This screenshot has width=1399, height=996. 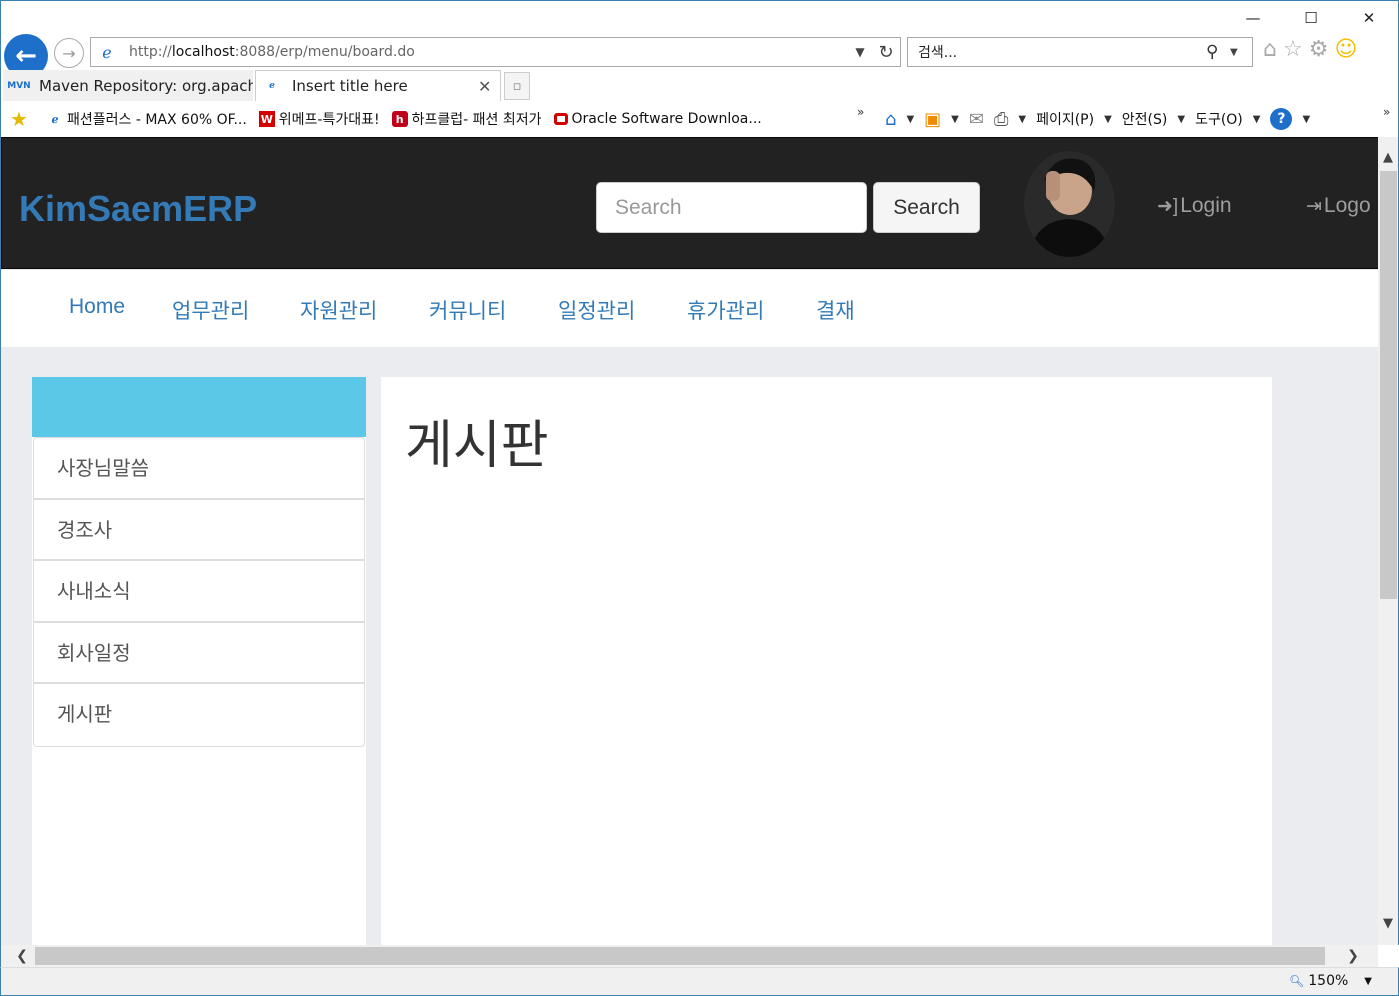 What do you see at coordinates (1219, 119) in the screenshot?
I see `tools-menu: 도구(O)` at bounding box center [1219, 119].